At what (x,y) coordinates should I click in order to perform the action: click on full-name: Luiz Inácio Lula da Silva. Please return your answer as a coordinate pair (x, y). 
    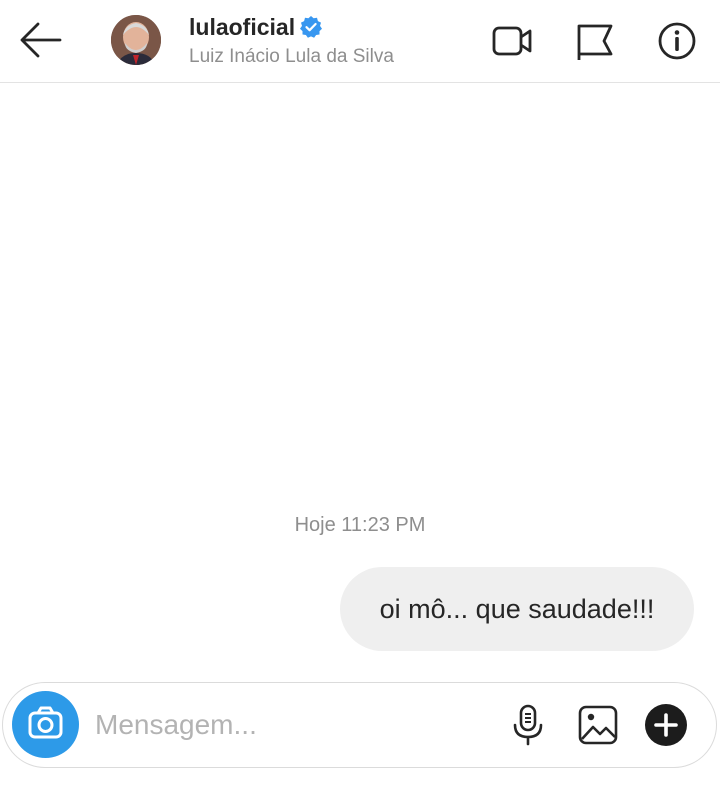
    Looking at the image, I should click on (291, 56).